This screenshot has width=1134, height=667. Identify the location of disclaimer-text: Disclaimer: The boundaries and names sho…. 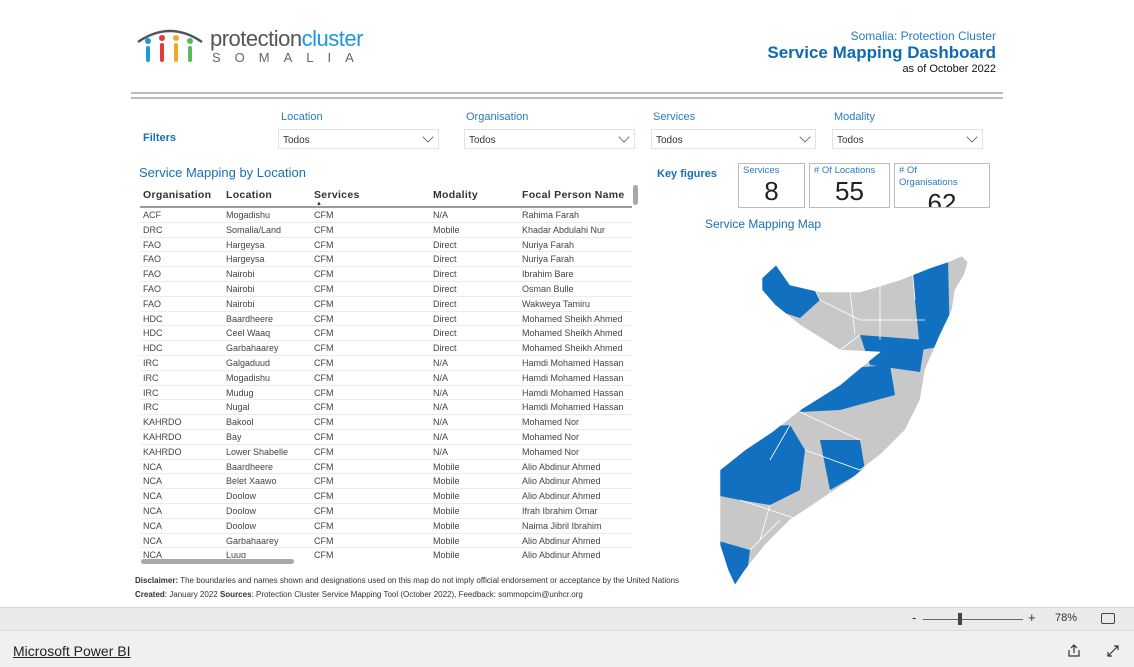
(407, 580).